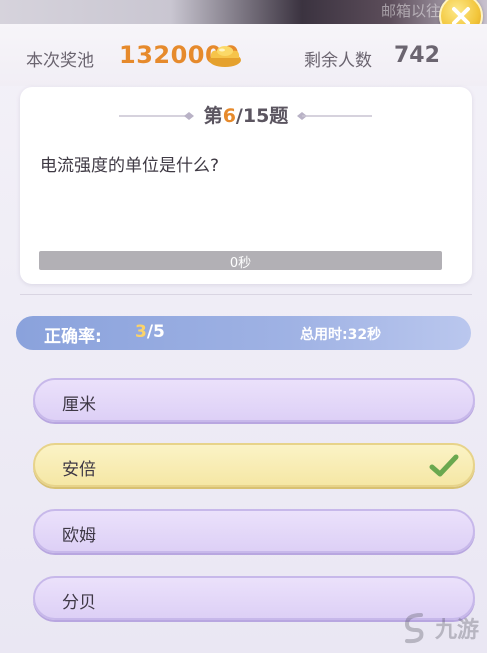 The height and width of the screenshot is (653, 487). I want to click on option-label: 厘米, so click(79, 405).